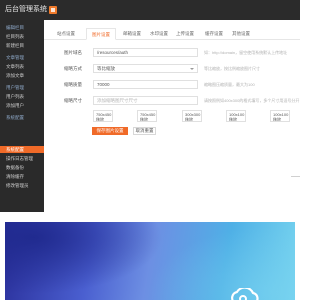 This screenshot has width=320, height=300. I want to click on tab-site: 站点设置, so click(66, 33).